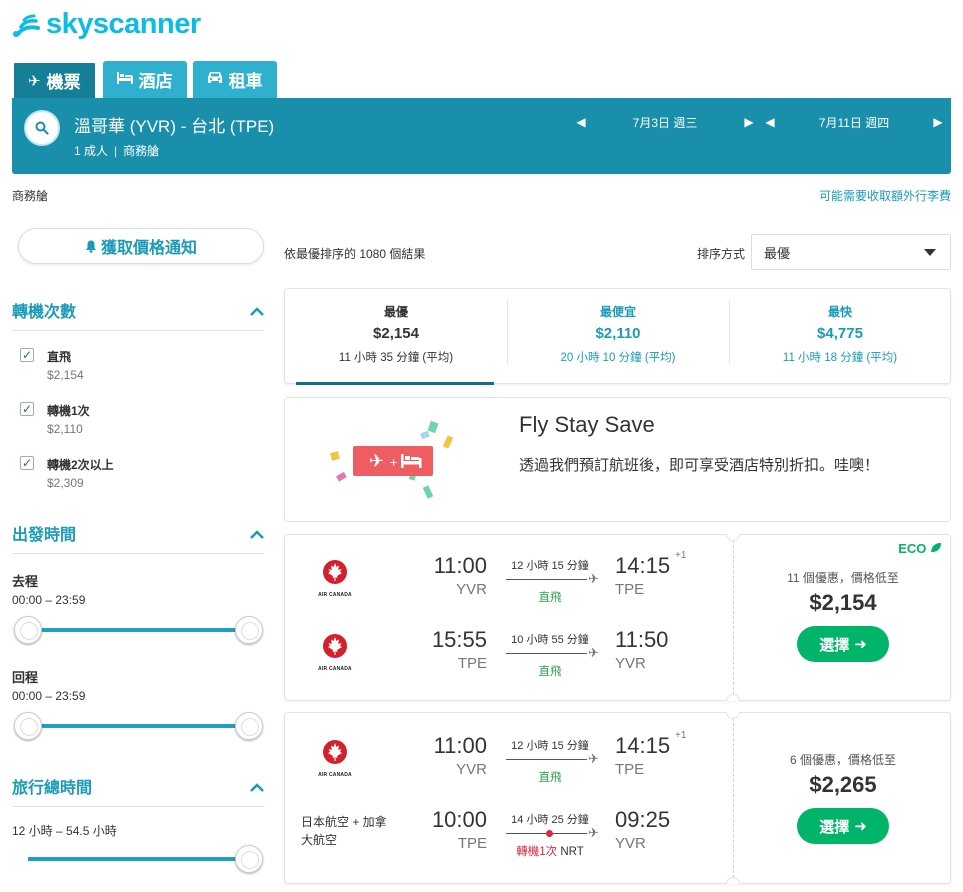  What do you see at coordinates (138, 790) in the screenshot?
I see `duration-filter-header: 旅行總時間` at bounding box center [138, 790].